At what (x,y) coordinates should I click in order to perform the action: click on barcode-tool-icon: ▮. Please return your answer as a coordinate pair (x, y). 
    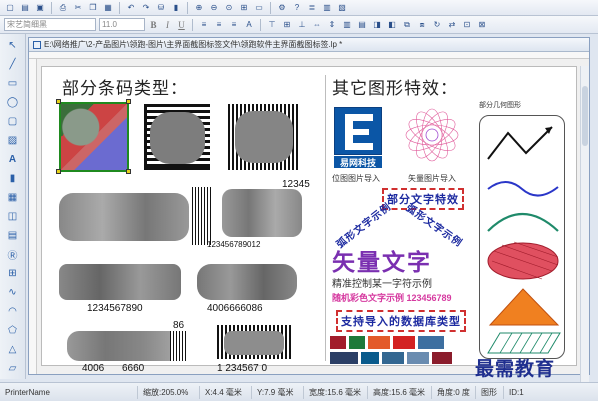
    Looking at the image, I should click on (13, 178).